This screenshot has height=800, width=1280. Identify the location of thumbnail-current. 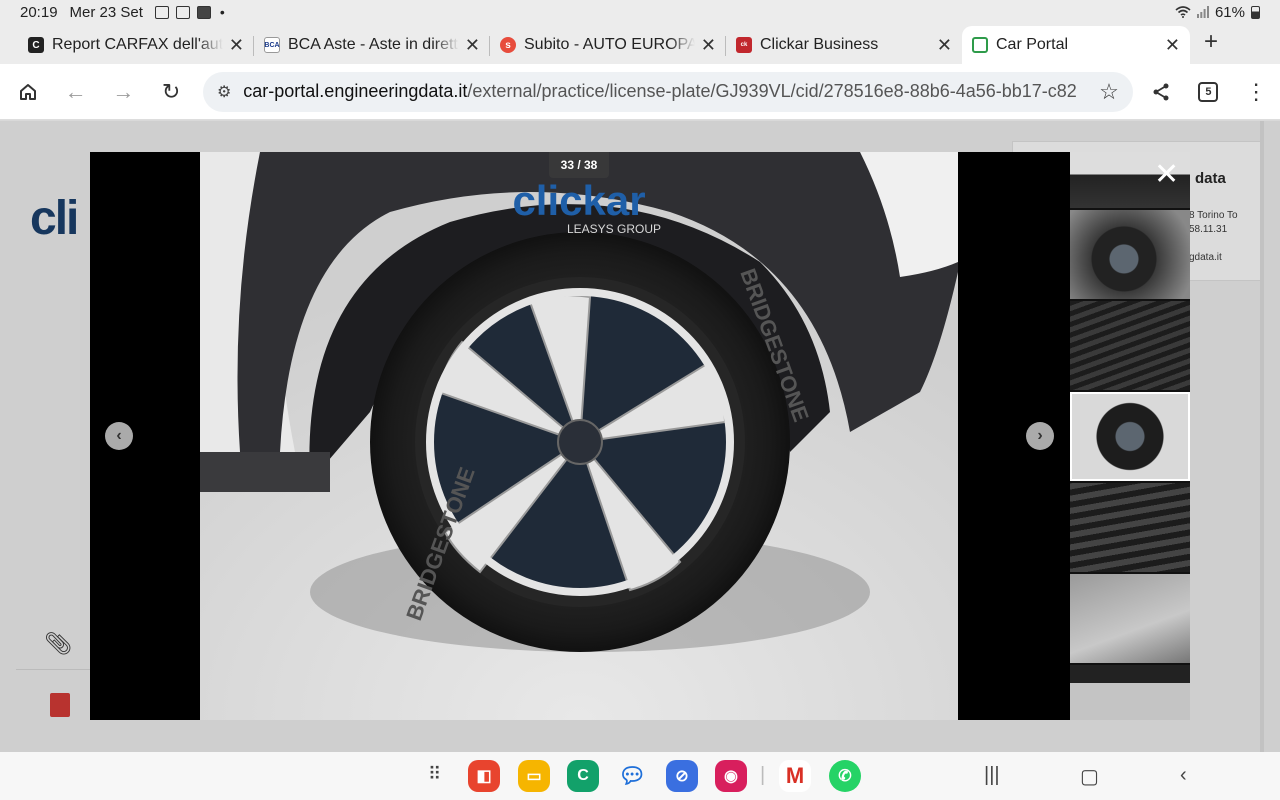
(1130, 436).